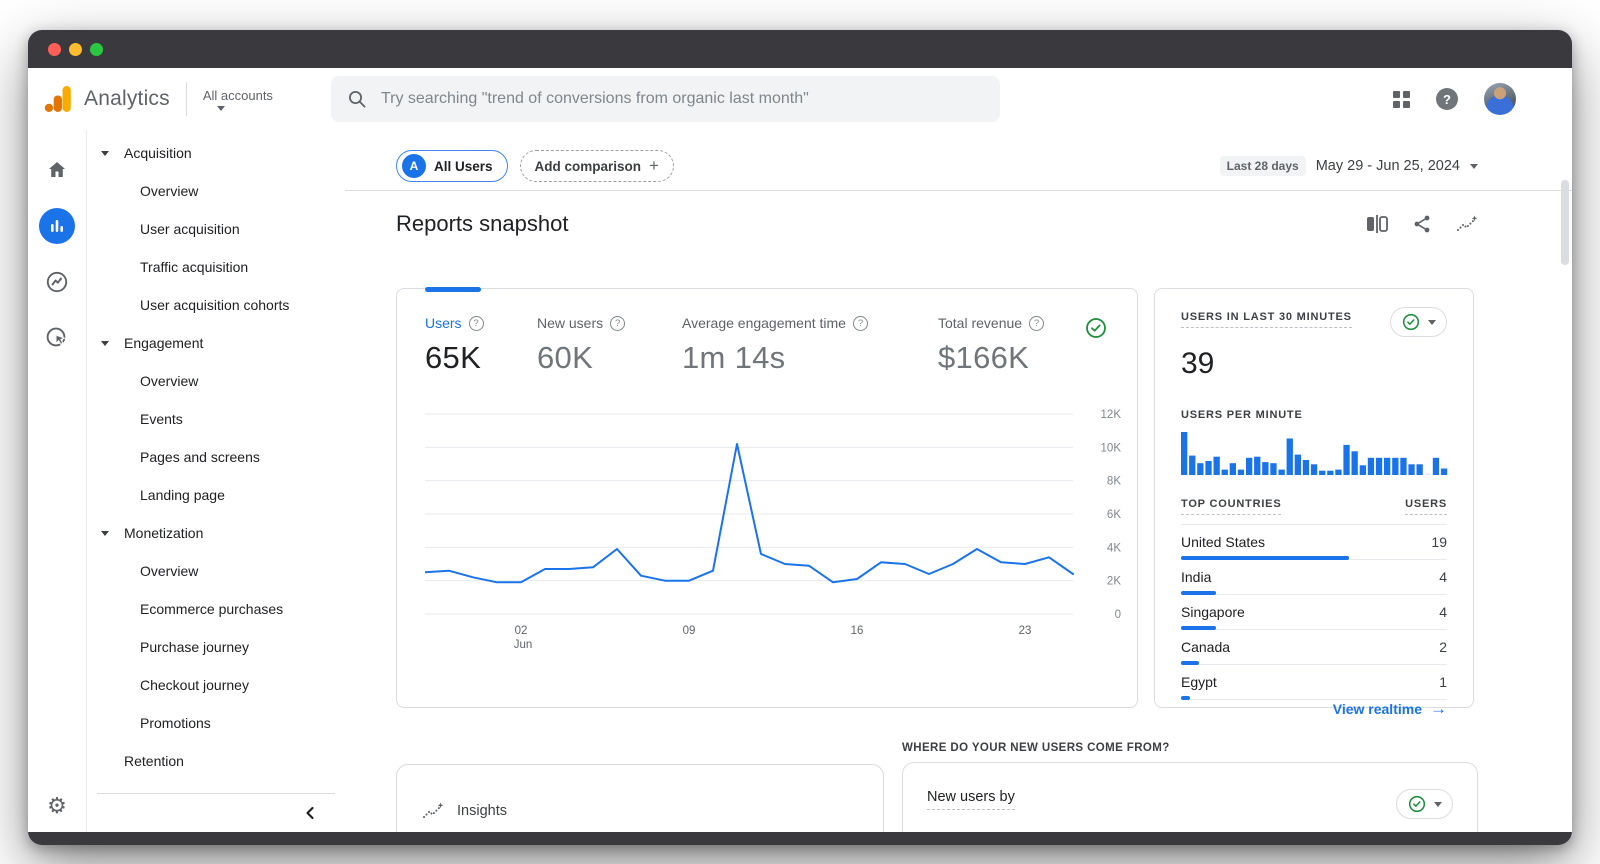 This screenshot has height=864, width=1600. I want to click on all-users-chip: A All Users, so click(452, 166).